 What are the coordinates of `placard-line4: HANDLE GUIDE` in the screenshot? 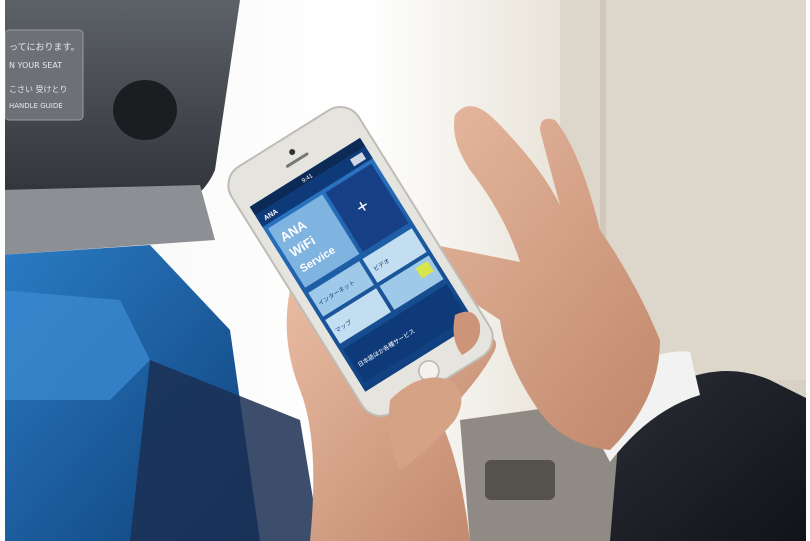 It's located at (36, 106).